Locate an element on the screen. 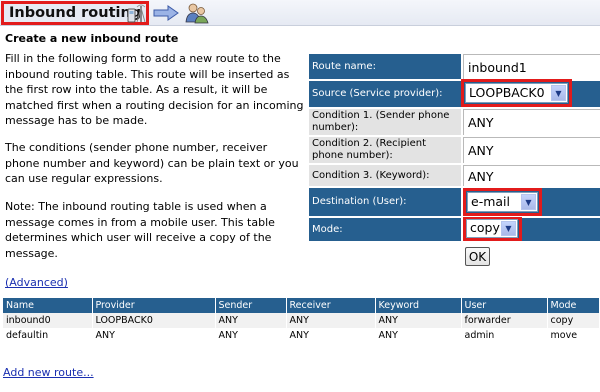 Image resolution: width=600 pixels, height=392 pixels. source-select: LOOPBACK0 ▼ is located at coordinates (516, 93).